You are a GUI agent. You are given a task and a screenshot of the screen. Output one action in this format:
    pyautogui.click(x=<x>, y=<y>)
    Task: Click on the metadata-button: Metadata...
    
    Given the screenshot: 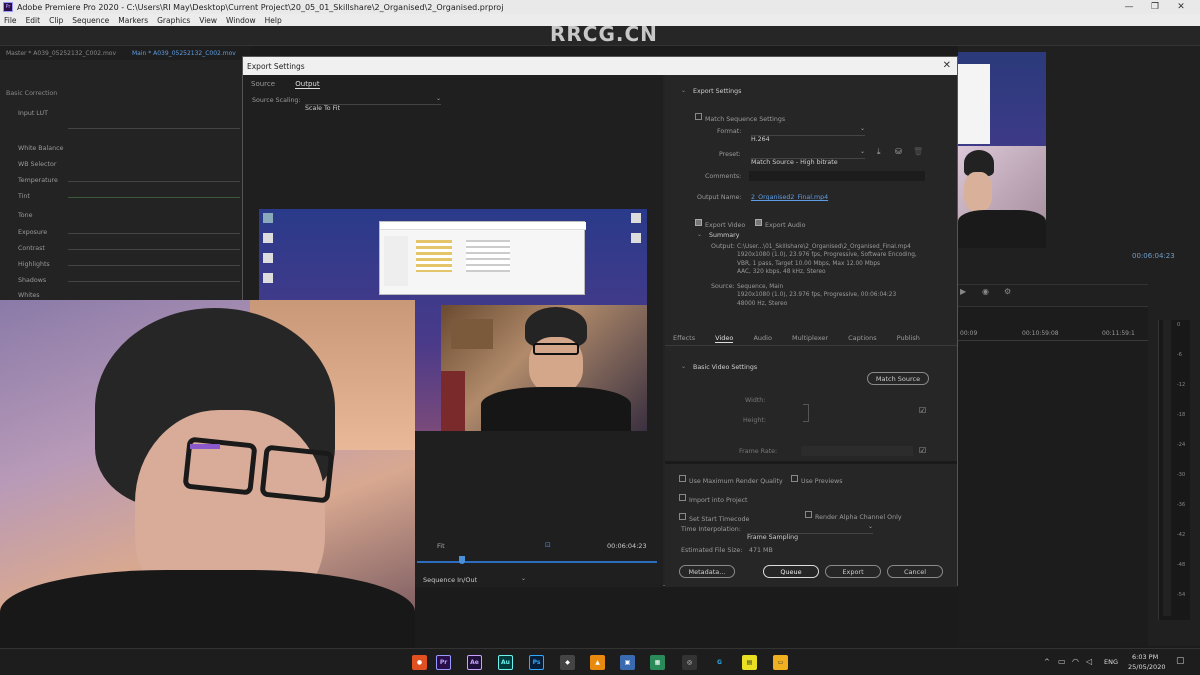 What is the action you would take?
    pyautogui.click(x=707, y=571)
    